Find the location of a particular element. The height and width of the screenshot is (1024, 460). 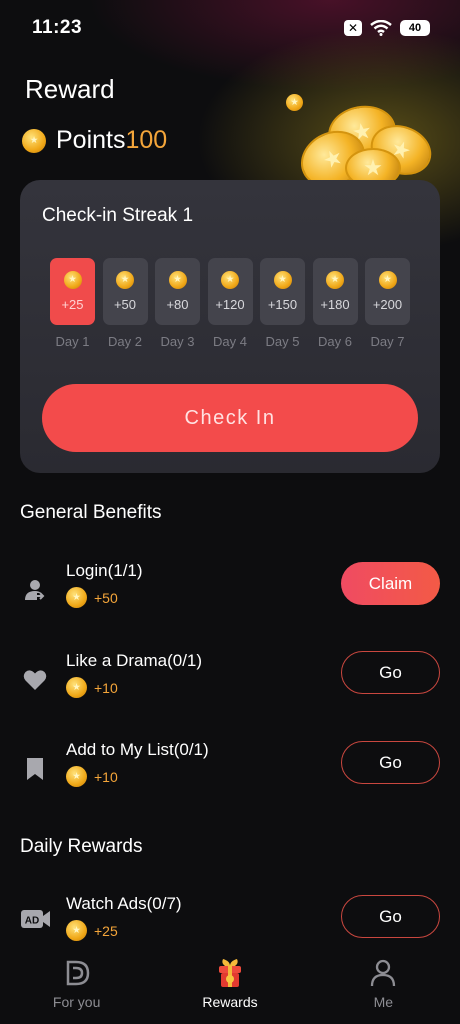

day-box: +150 is located at coordinates (282, 291).